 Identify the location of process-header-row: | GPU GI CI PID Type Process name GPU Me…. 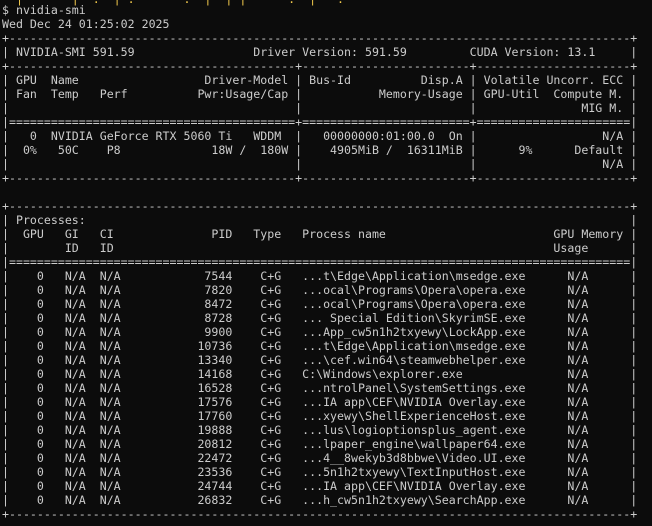
(320, 234).